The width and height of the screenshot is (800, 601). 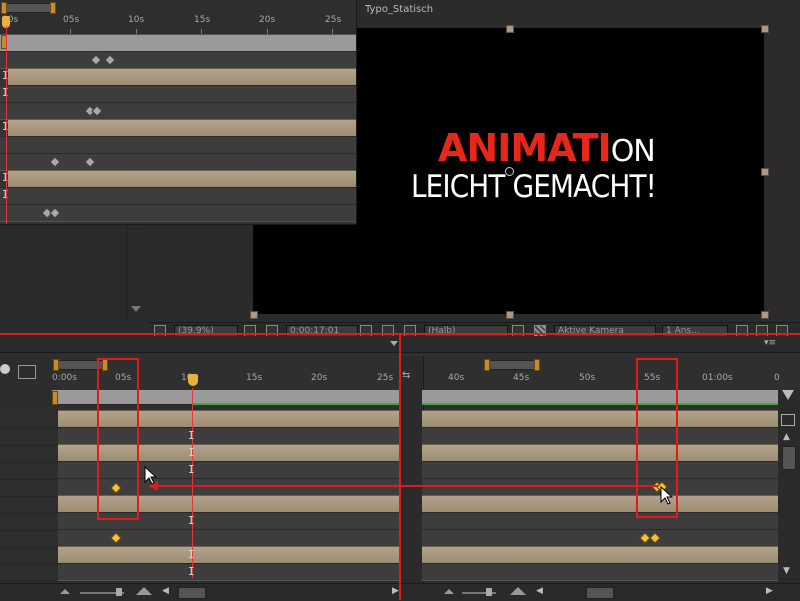 I want to click on tick-label: 15s, so click(x=254, y=378).